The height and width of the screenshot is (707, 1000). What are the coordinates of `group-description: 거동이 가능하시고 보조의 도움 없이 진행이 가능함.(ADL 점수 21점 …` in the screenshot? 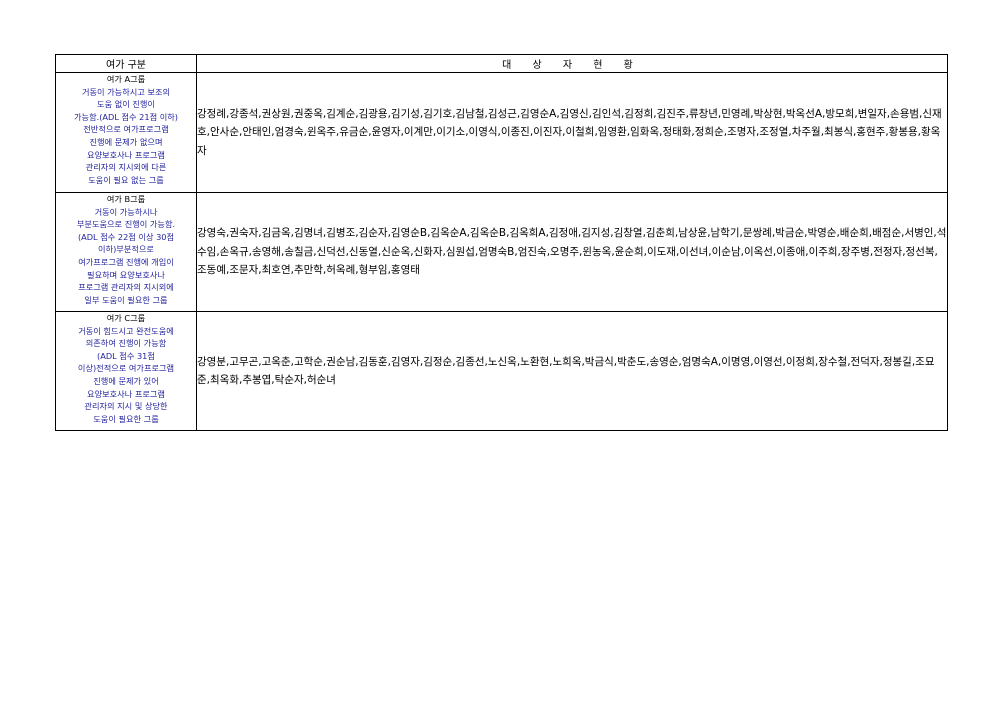 It's located at (126, 135).